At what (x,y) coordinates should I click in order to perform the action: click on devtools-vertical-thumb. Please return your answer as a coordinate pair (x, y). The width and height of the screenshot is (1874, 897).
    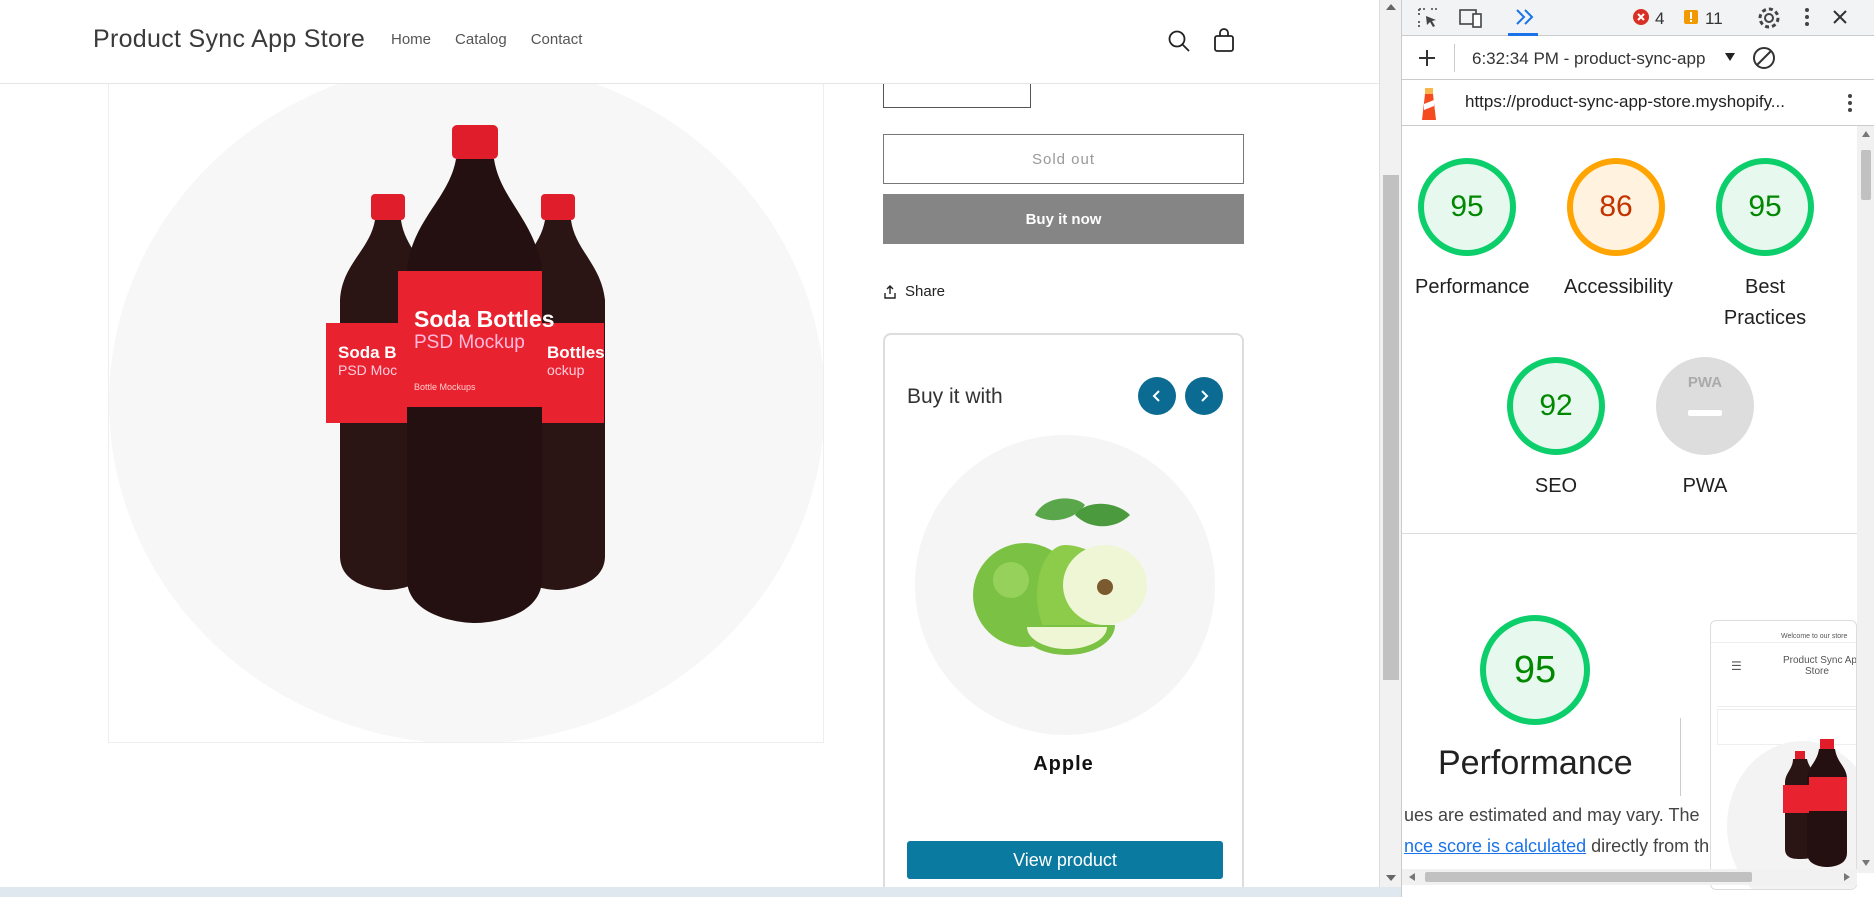
    Looking at the image, I should click on (1866, 175).